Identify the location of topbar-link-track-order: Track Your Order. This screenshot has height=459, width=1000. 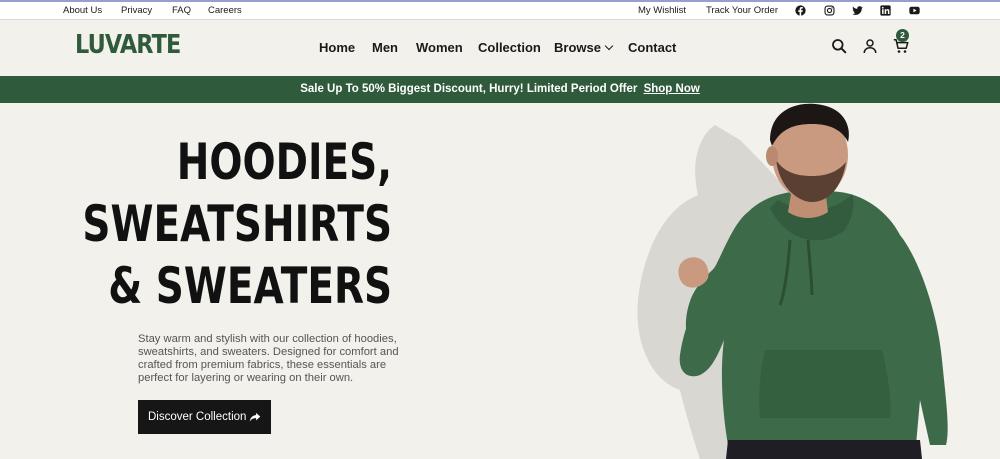
(742, 10).